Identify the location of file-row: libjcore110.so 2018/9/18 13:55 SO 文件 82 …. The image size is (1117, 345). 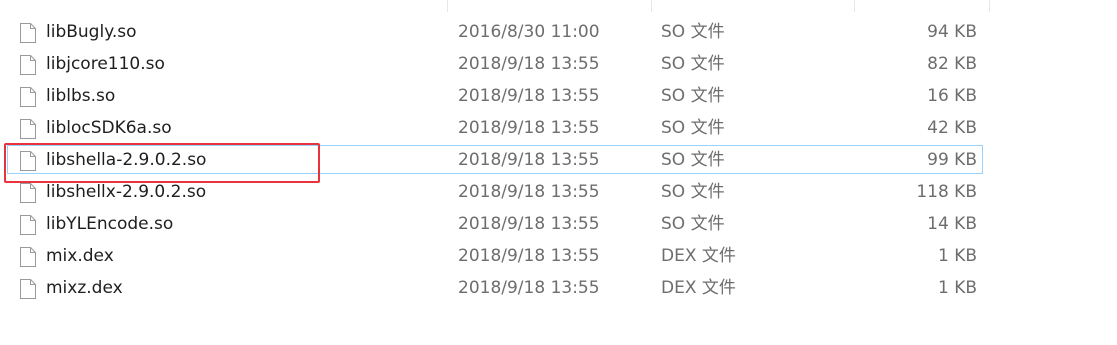
(558, 64).